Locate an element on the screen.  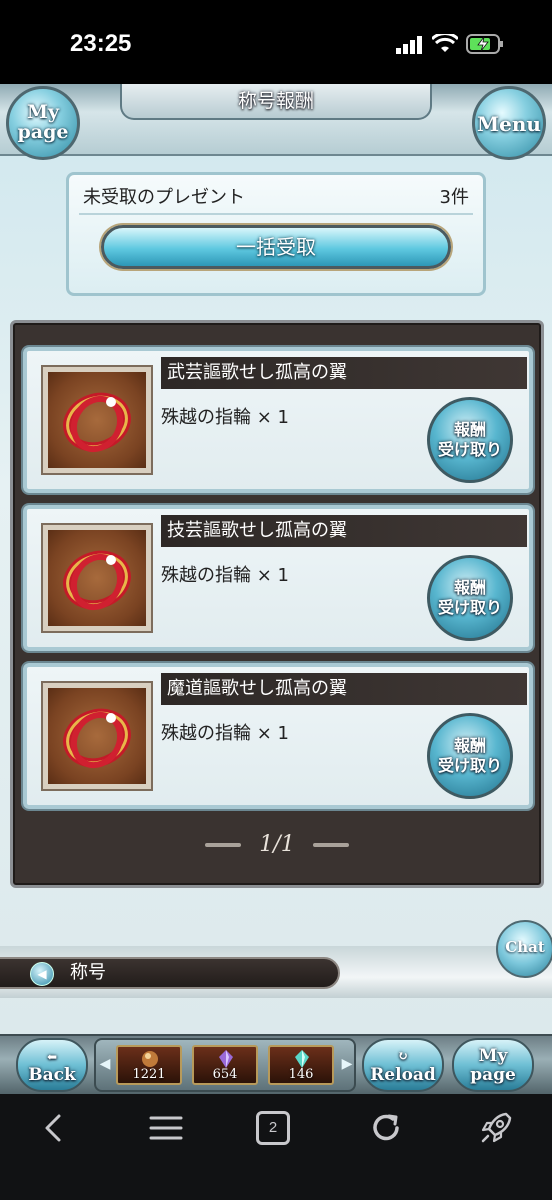
pagination: 1/1 is located at coordinates (277, 845).